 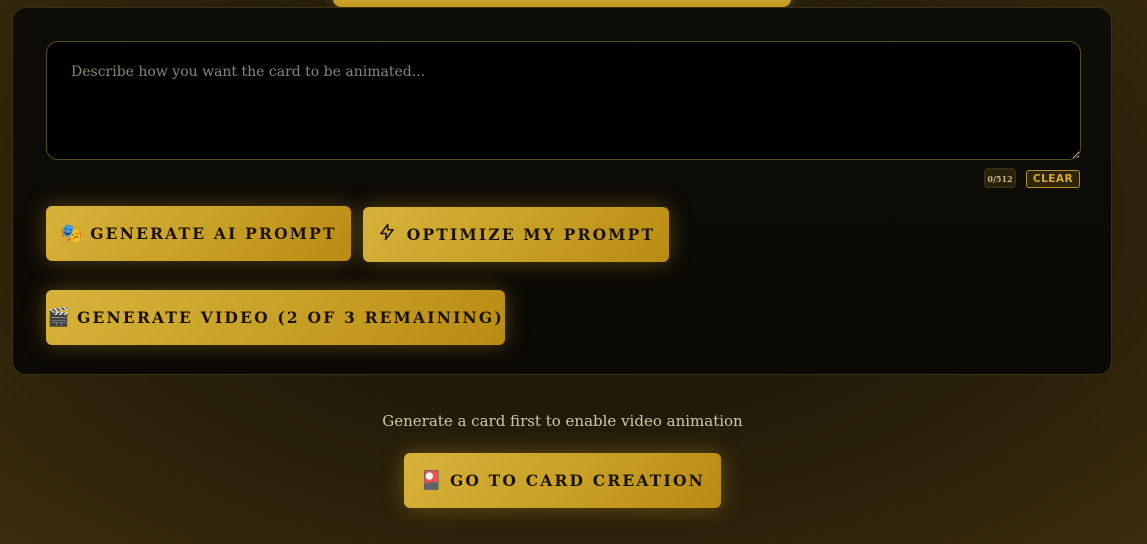 What do you see at coordinates (1053, 179) in the screenshot?
I see `clear-button: CLEAR` at bounding box center [1053, 179].